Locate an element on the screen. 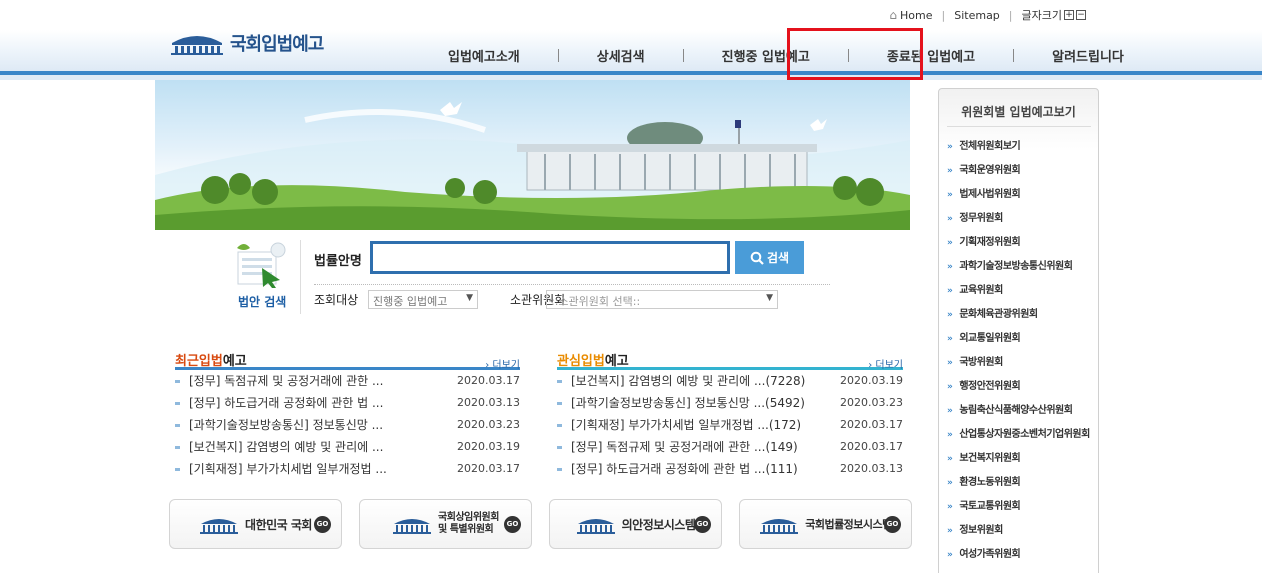 Image resolution: width=1262 pixels, height=573 pixels. list-item: [보건복지] 감염병의 예방 및 관리에 ...(7228) 2020.03.19 is located at coordinates (730, 381).